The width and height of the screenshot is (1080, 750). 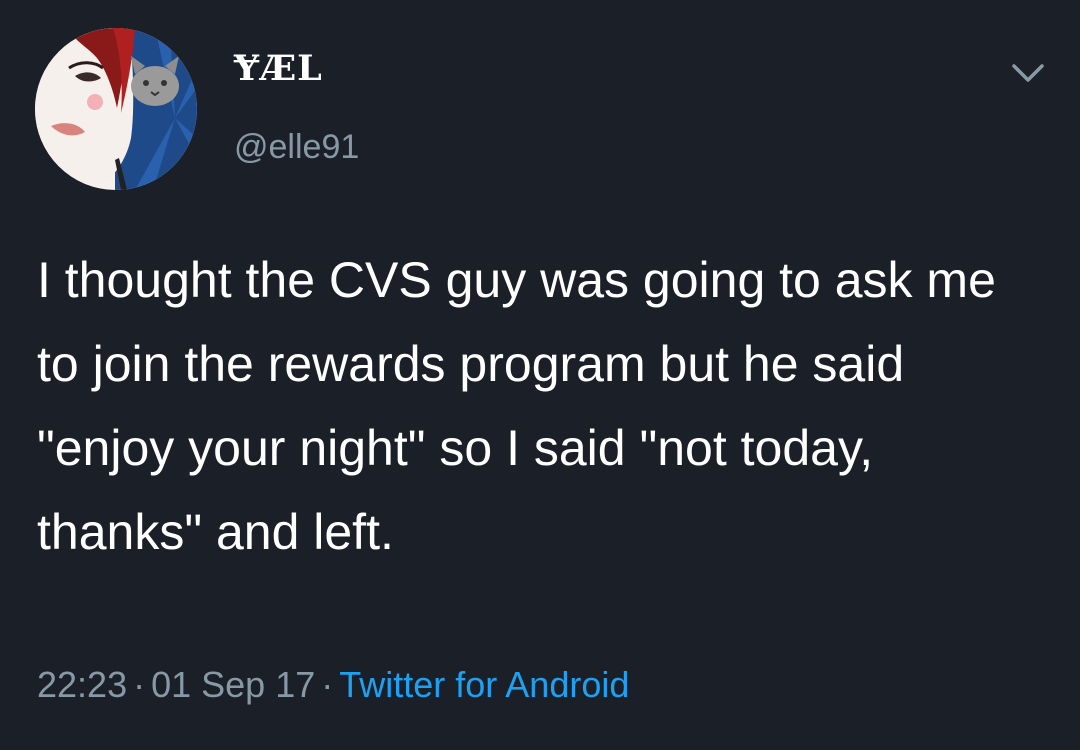 I want to click on tweet-time: 22:23, so click(x=82, y=684).